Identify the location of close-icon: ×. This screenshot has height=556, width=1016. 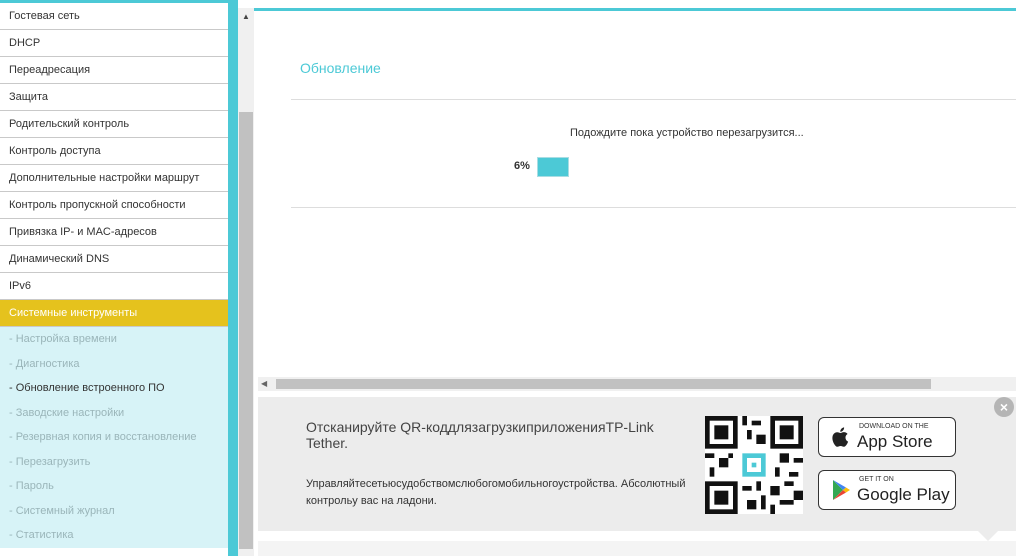
(1004, 407).